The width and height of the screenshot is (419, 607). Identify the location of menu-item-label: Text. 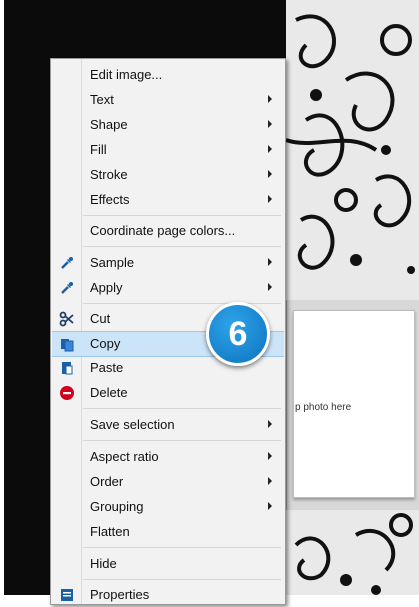
(102, 99).